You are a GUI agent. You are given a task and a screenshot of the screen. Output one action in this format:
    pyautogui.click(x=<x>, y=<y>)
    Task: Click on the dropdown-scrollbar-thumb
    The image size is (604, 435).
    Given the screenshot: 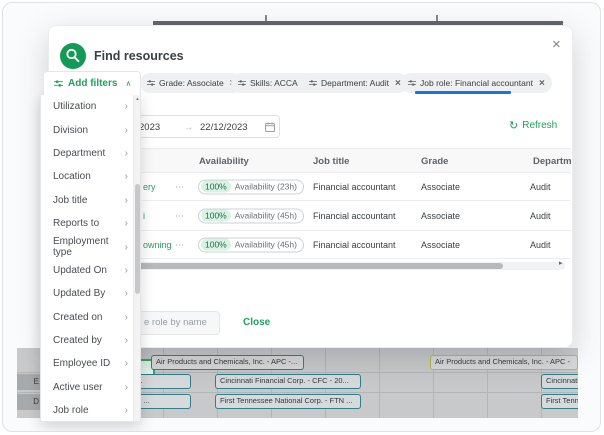 What is the action you would take?
    pyautogui.click(x=137, y=239)
    